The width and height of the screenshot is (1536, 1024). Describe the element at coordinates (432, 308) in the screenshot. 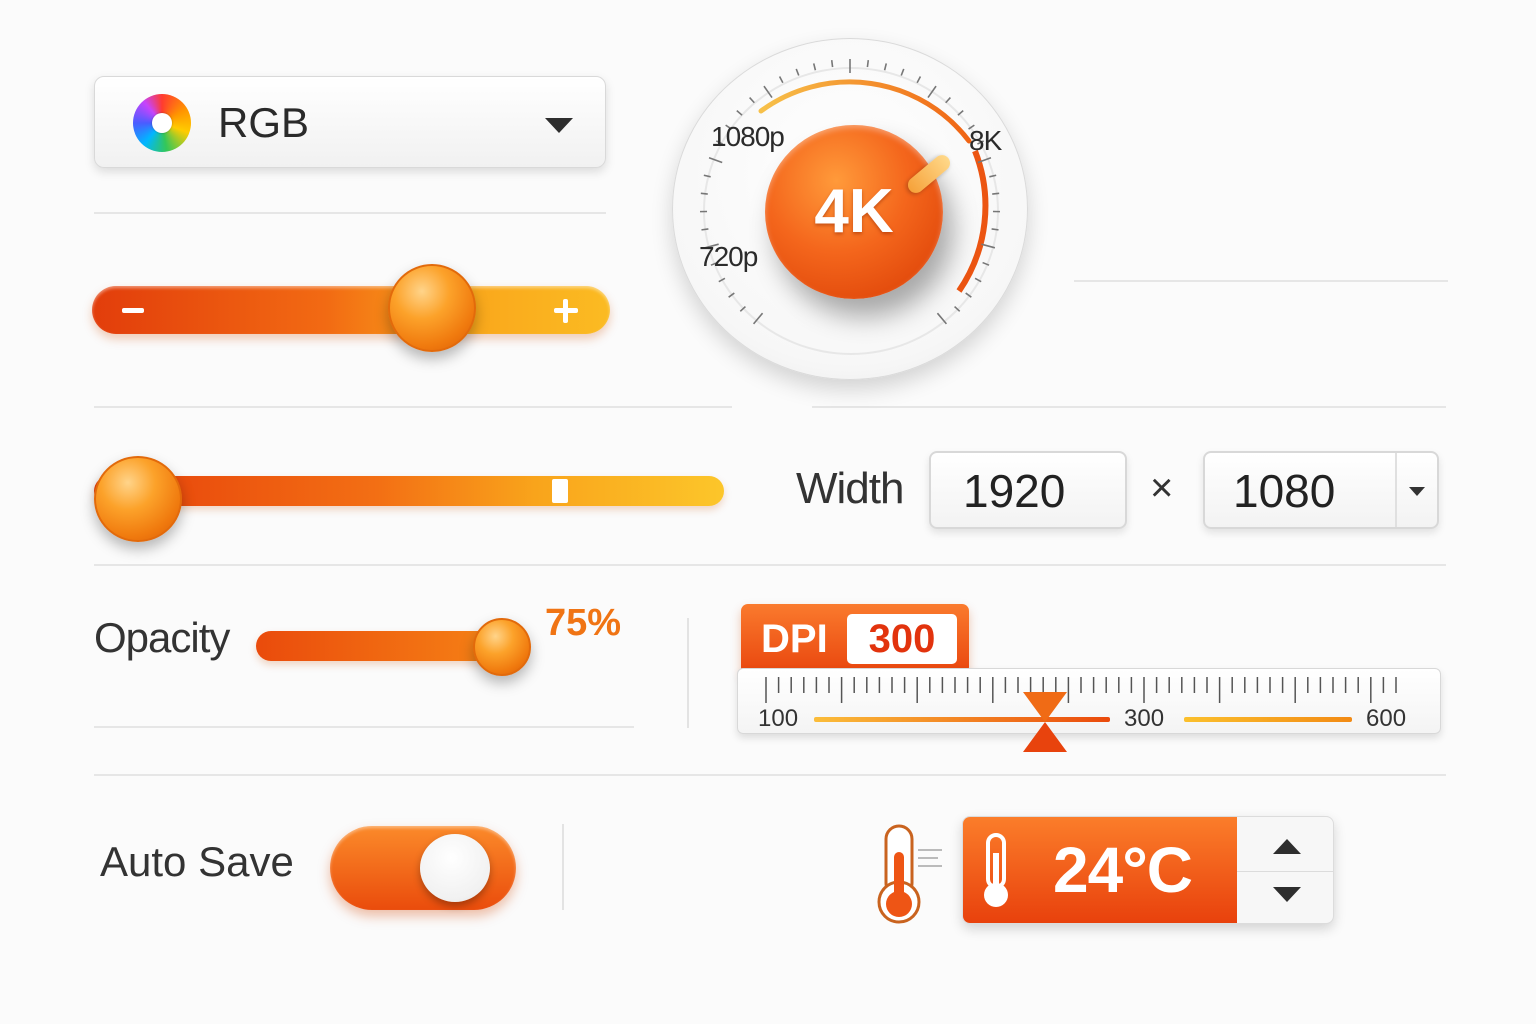

I see `zoom-slider-thumb` at that location.